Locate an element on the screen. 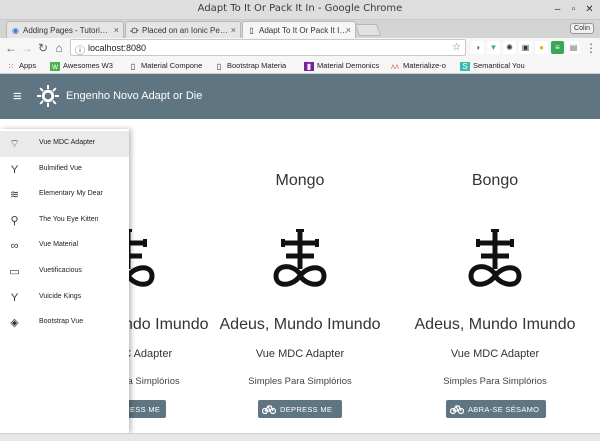 The image size is (600, 441). bookmark-item: ▯ Material Compone is located at coordinates (165, 66).